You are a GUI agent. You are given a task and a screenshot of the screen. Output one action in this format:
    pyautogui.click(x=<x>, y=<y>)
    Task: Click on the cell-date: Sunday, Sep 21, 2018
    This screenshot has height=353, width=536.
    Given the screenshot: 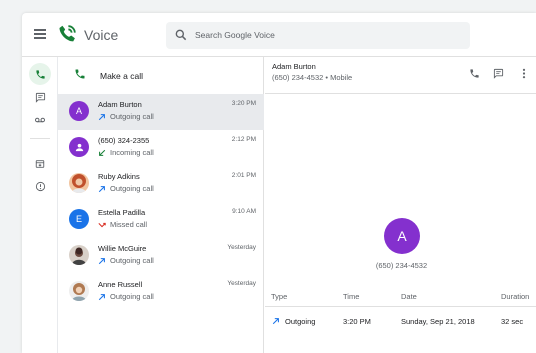 What is the action you would take?
    pyautogui.click(x=438, y=321)
    